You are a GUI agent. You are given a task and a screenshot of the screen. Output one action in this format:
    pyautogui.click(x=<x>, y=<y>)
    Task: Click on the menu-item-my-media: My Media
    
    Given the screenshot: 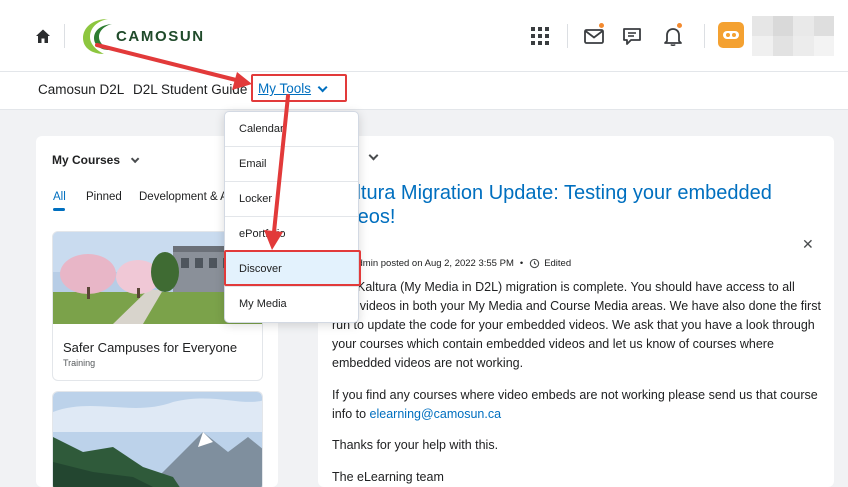 What is the action you would take?
    pyautogui.click(x=291, y=304)
    